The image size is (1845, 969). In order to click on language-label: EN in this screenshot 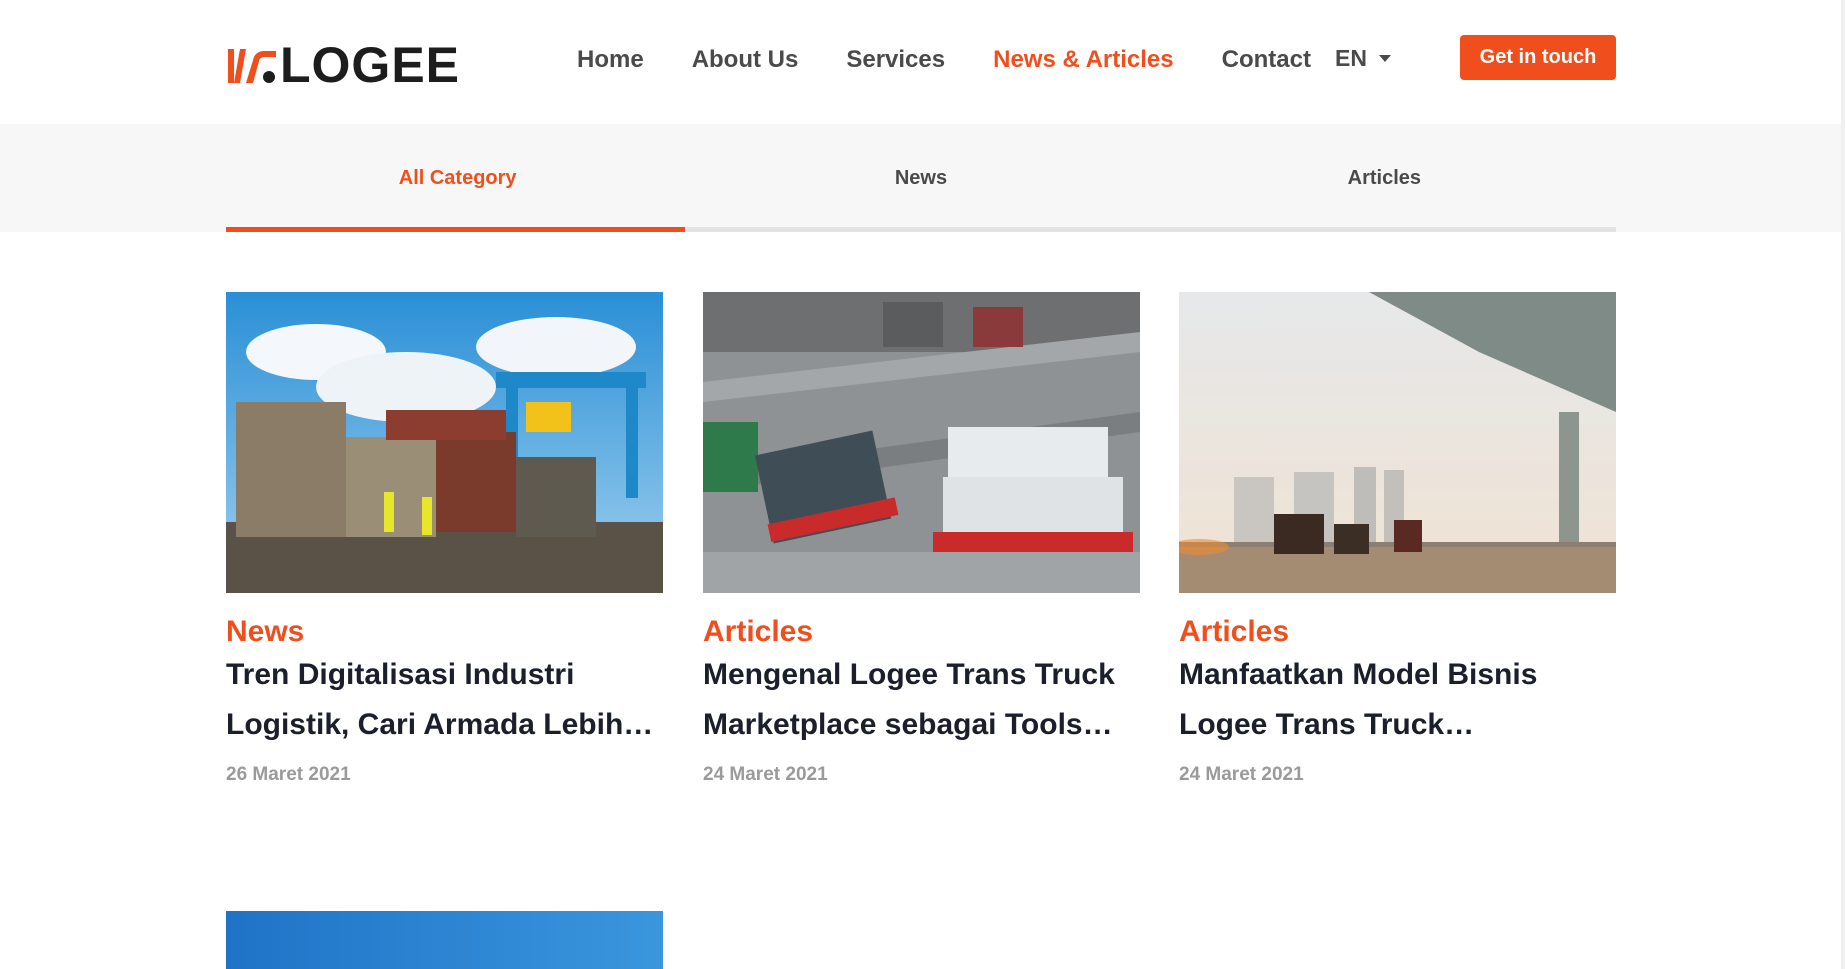, I will do `click(1351, 58)`.